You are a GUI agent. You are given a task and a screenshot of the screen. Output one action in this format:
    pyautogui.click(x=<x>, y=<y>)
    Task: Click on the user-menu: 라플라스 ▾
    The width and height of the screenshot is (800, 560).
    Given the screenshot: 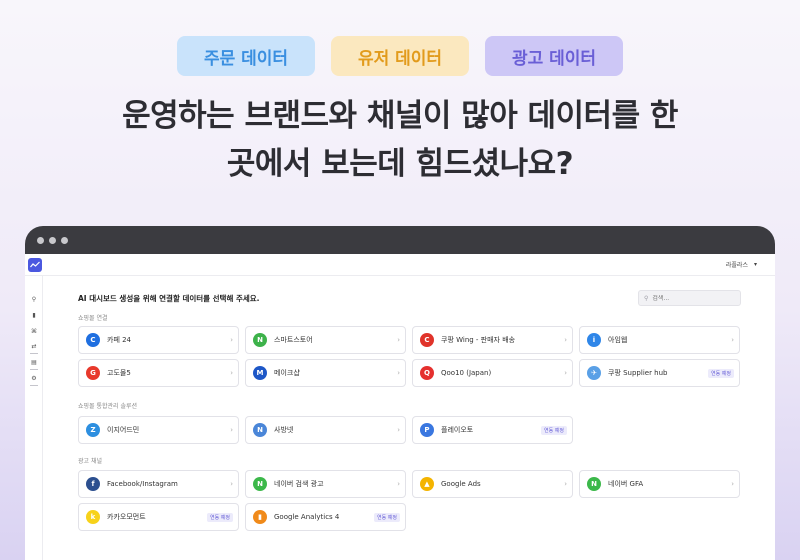 What is the action you would take?
    pyautogui.click(x=741, y=264)
    